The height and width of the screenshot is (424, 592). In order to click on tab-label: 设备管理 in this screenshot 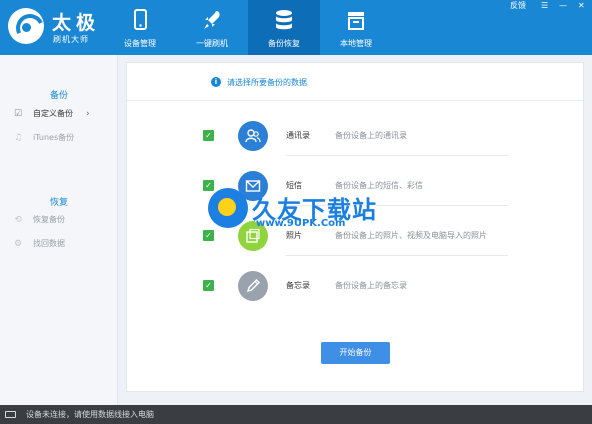, I will do `click(140, 43)`.